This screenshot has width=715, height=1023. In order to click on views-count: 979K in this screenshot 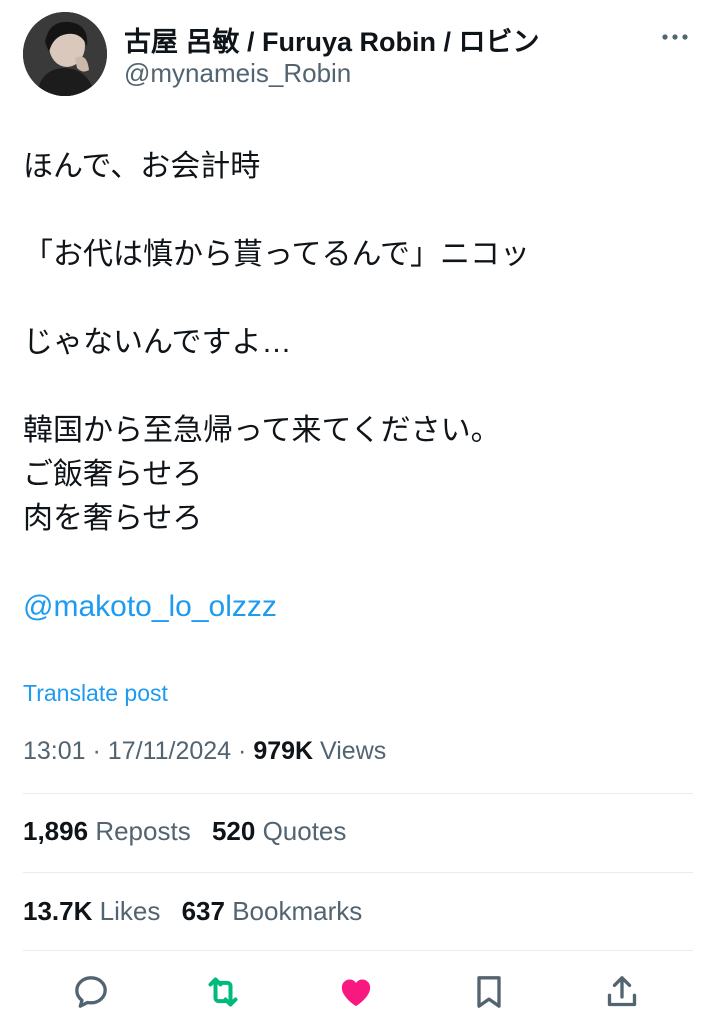, I will do `click(283, 751)`.